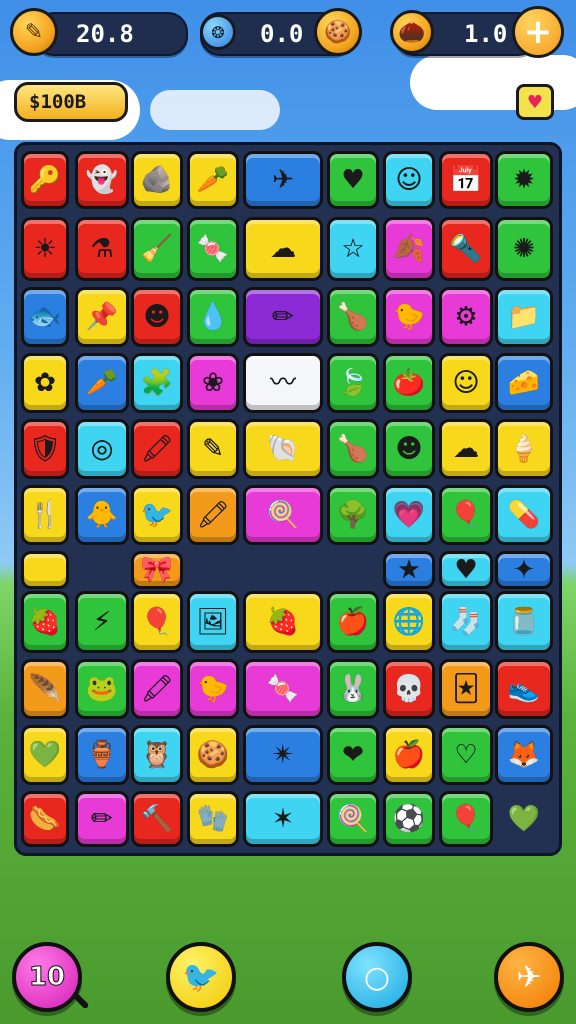 The height and width of the screenshot is (1024, 576). Describe the element at coordinates (47, 977) in the screenshot. I see `moves-button: 10` at that location.